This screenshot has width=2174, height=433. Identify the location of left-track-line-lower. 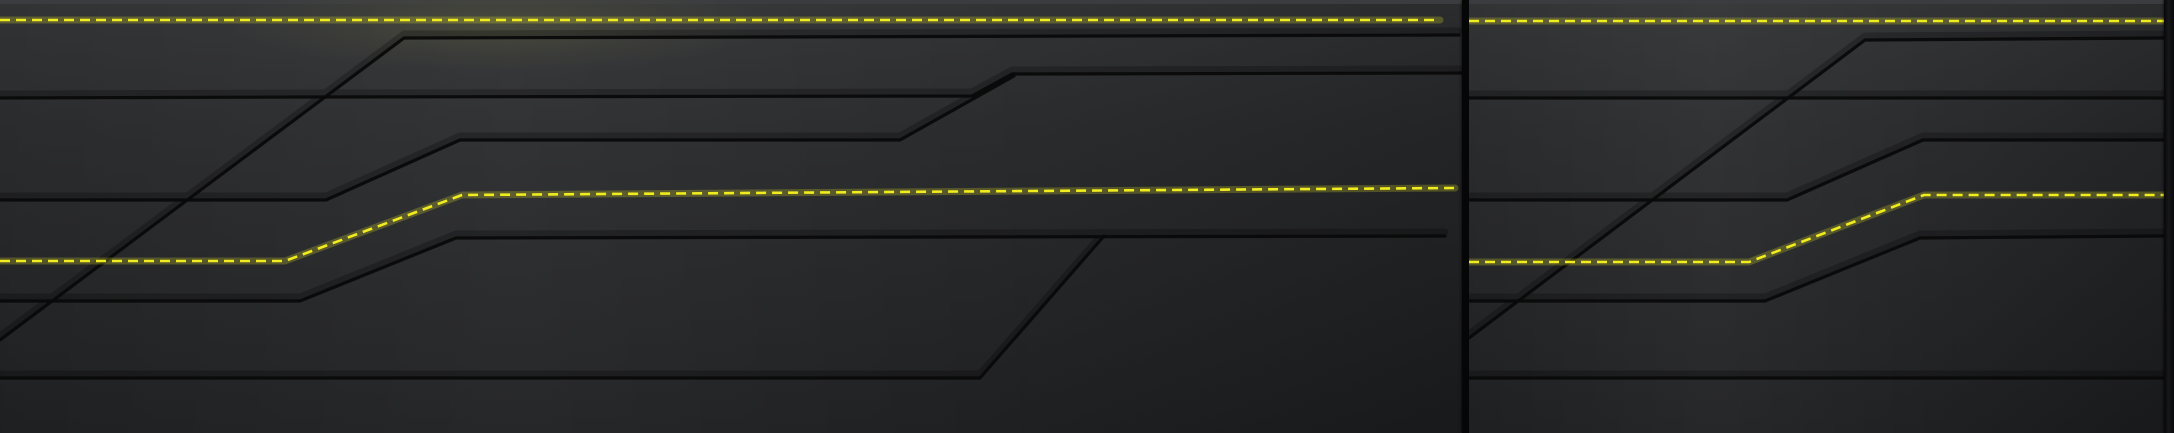
(723, 268).